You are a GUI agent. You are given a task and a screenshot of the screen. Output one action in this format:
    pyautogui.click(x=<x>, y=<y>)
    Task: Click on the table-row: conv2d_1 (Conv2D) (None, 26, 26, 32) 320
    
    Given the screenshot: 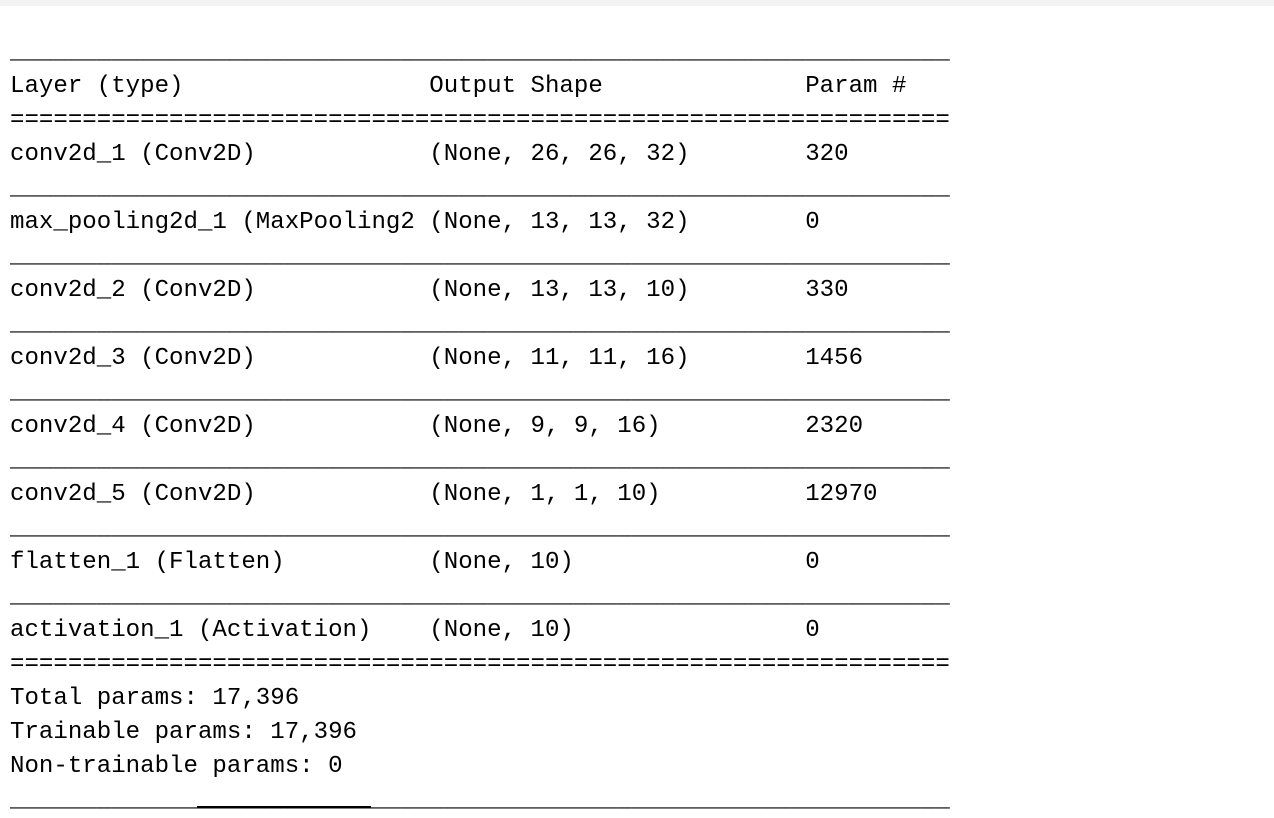 What is the action you would take?
    pyautogui.click(x=480, y=154)
    